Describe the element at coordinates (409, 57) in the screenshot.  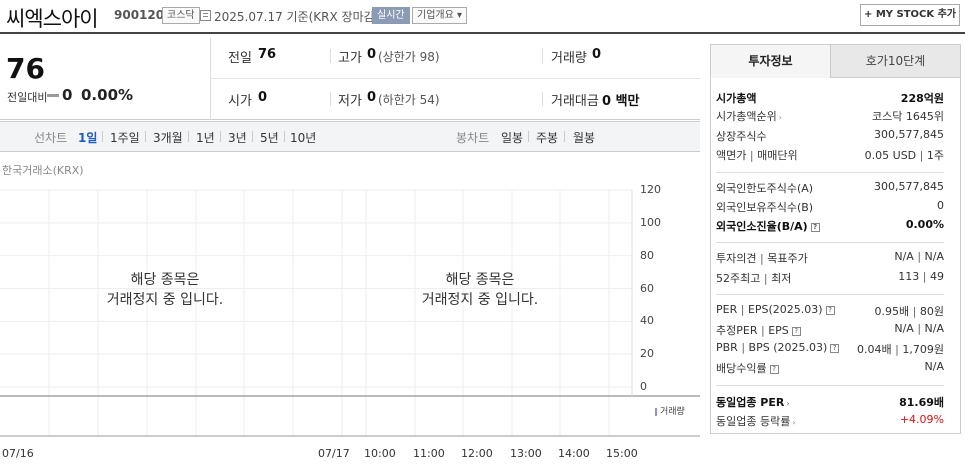
I see `upper-limit: (상한가 98)` at that location.